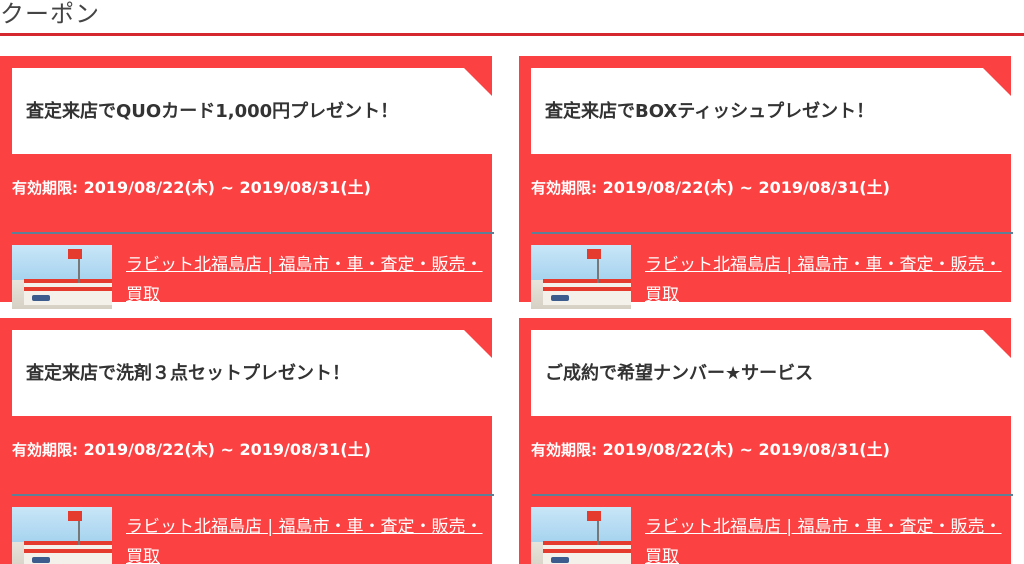 The height and width of the screenshot is (564, 1024). Describe the element at coordinates (50, 14) in the screenshot. I see `section-title: クーポン` at that location.